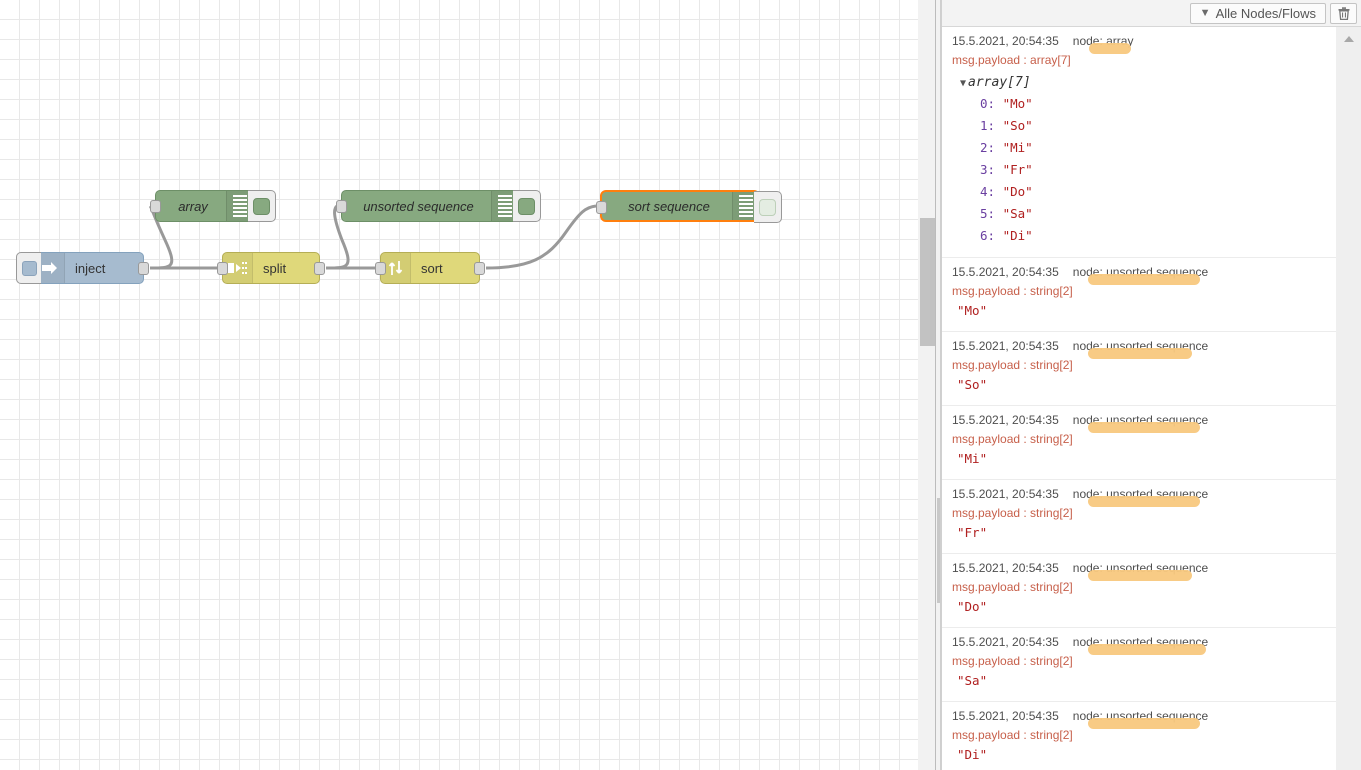 The image size is (1361, 770). Describe the element at coordinates (929, 385) in the screenshot. I see `canvas-vertical-scrollbar-track` at that location.